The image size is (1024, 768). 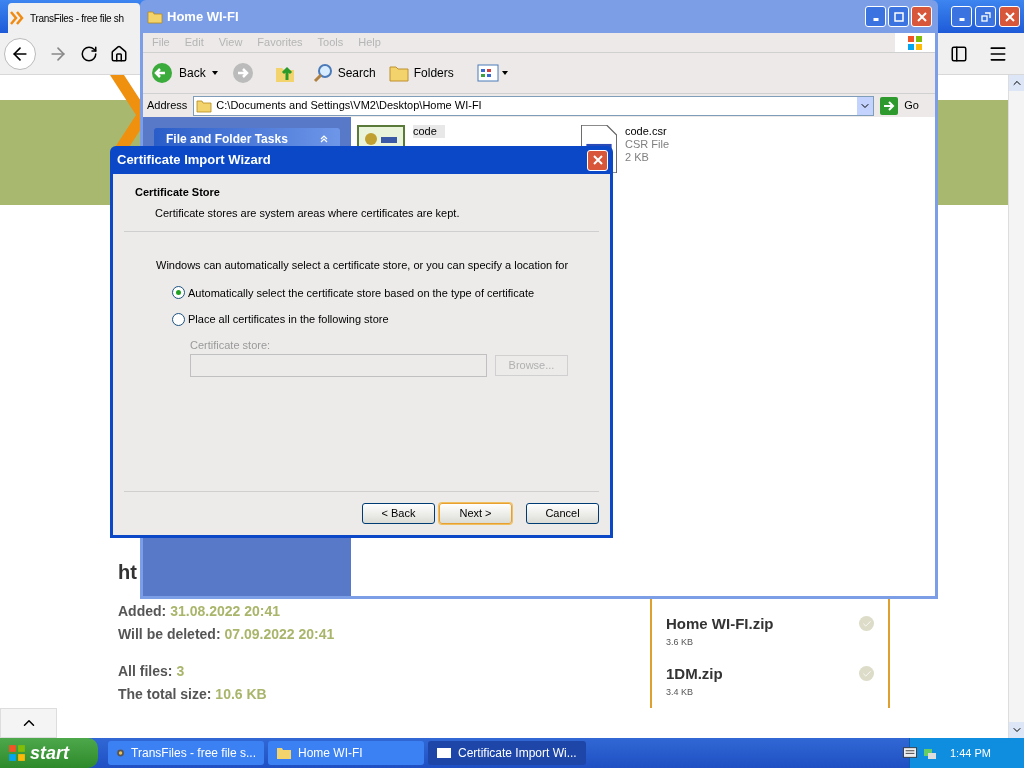 What do you see at coordinates (184, 73) in the screenshot?
I see `back-button: Back` at bounding box center [184, 73].